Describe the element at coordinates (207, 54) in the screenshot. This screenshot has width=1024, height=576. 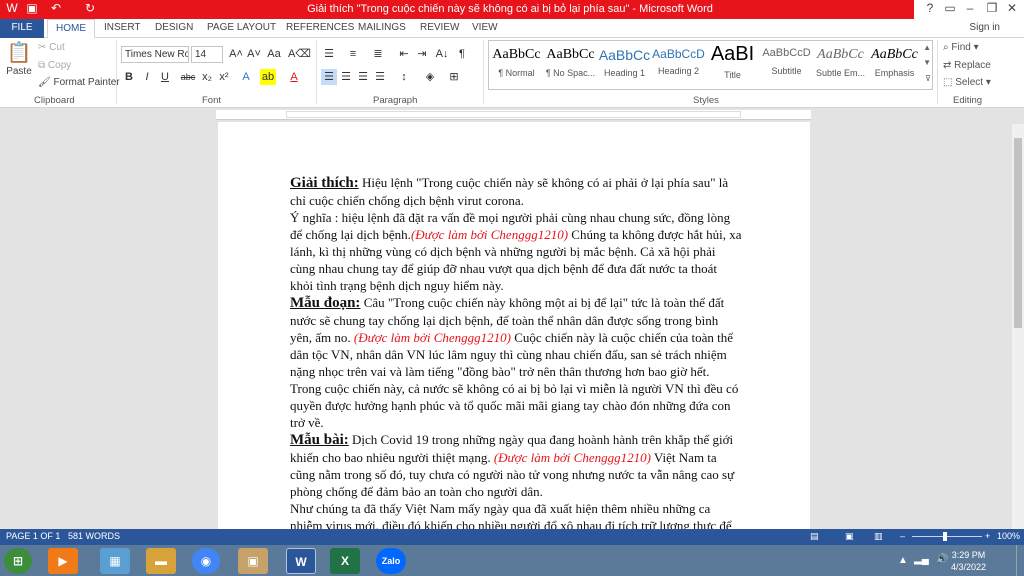
I see `font-size-box: 14` at that location.